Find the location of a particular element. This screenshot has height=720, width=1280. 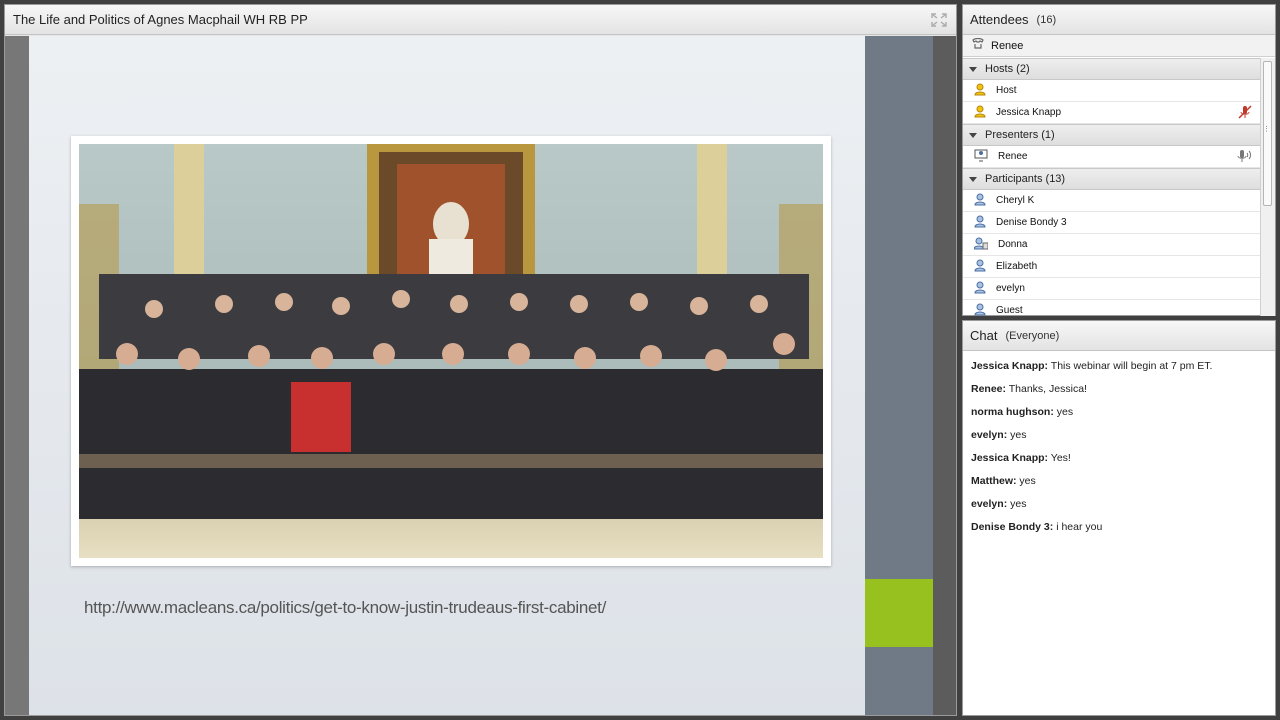

attendee-name: Cheryl K is located at coordinates (1015, 200).